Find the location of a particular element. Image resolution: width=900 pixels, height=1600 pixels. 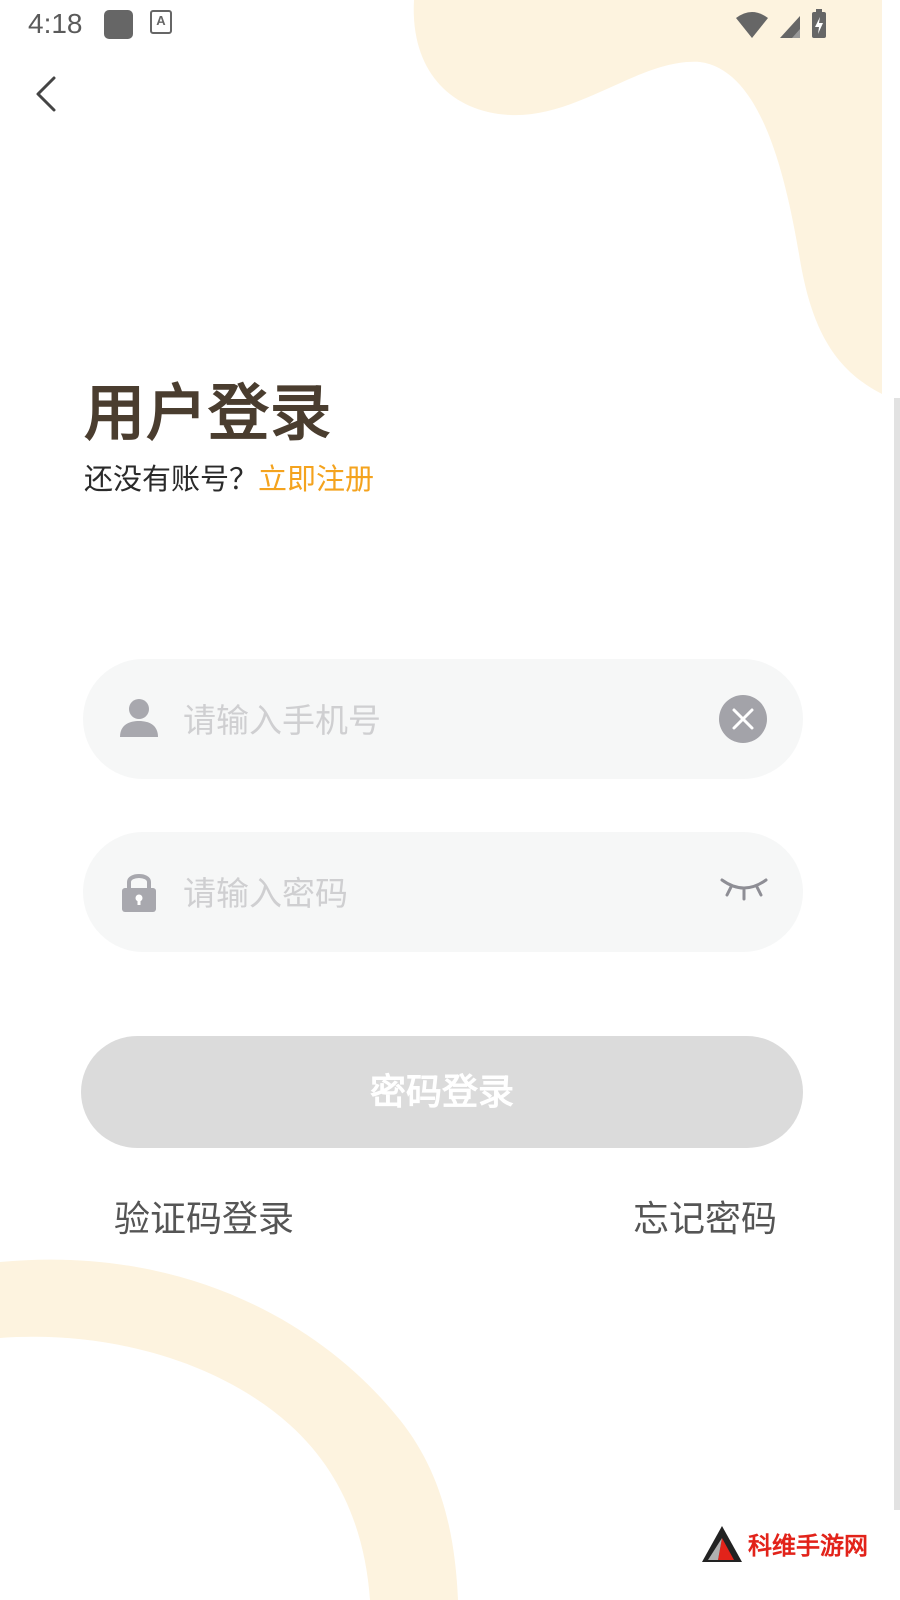

status-time: 4:18 is located at coordinates (55, 23).